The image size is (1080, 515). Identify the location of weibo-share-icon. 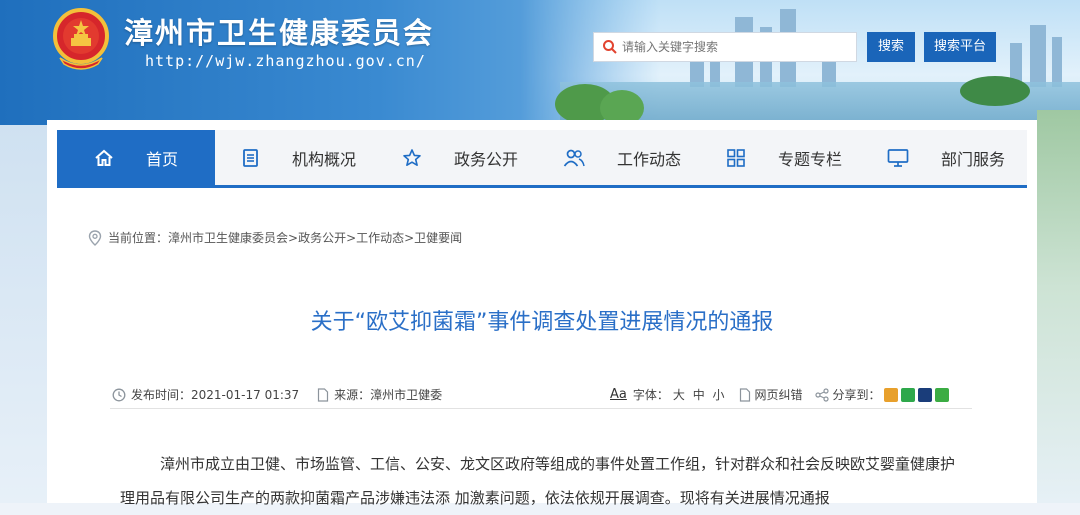
(890, 394).